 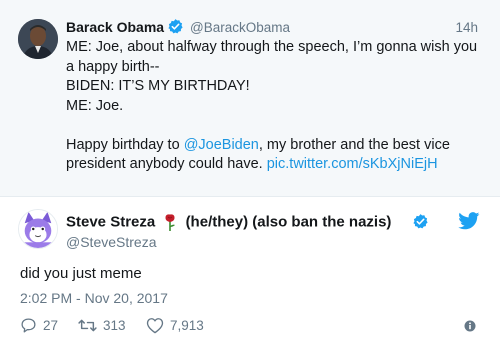 What do you see at coordinates (81, 273) in the screenshot?
I see `tweet-text: did you just meme` at bounding box center [81, 273].